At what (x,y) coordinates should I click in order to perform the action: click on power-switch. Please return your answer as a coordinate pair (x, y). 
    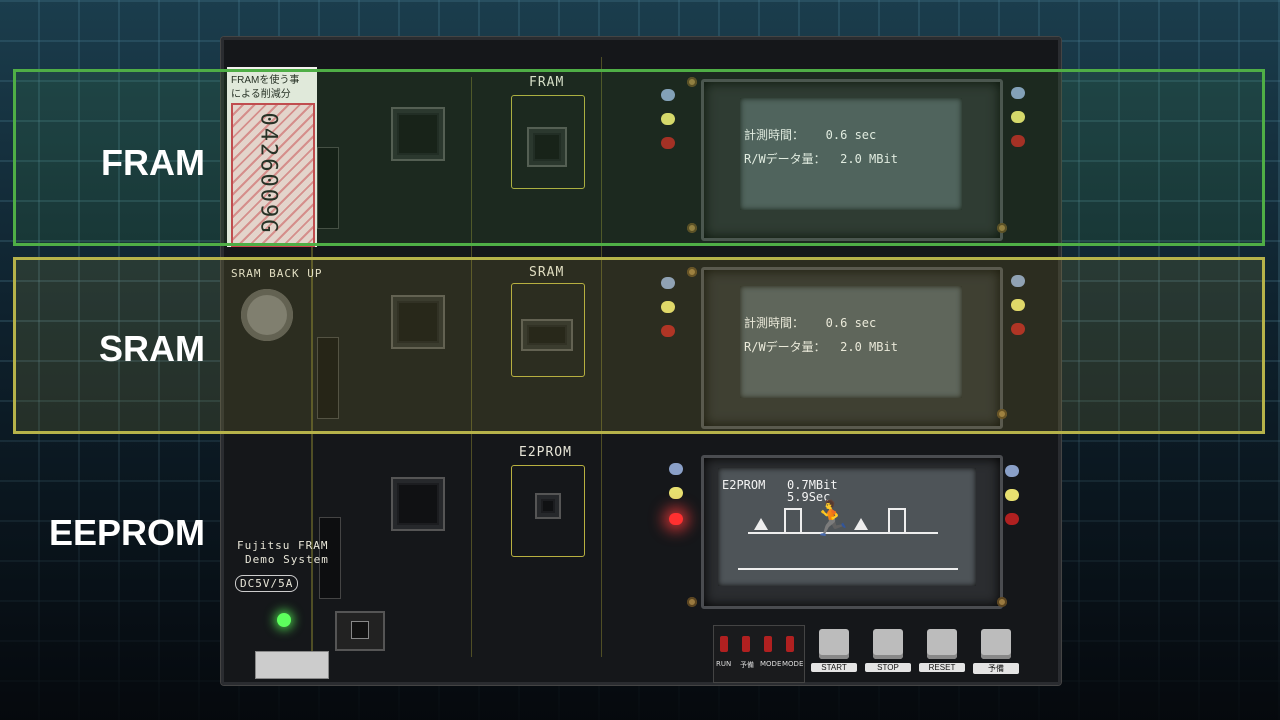
    Looking at the image, I should click on (360, 631).